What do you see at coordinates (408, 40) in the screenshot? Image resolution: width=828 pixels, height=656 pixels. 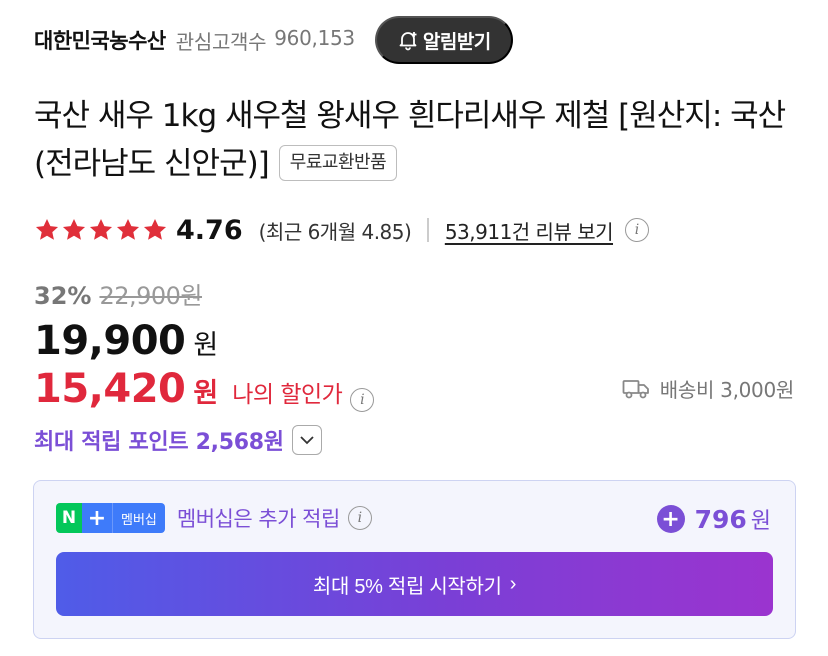 I see `bell-plus-icon` at bounding box center [408, 40].